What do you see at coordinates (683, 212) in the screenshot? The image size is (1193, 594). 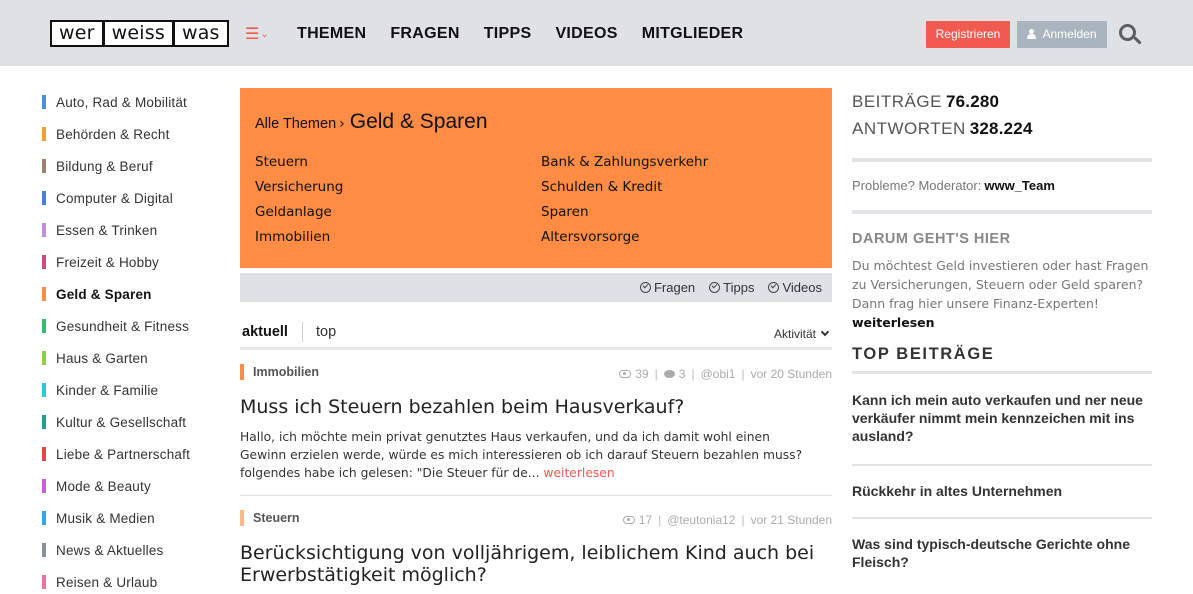 I see `subtopic-link: Sparen` at bounding box center [683, 212].